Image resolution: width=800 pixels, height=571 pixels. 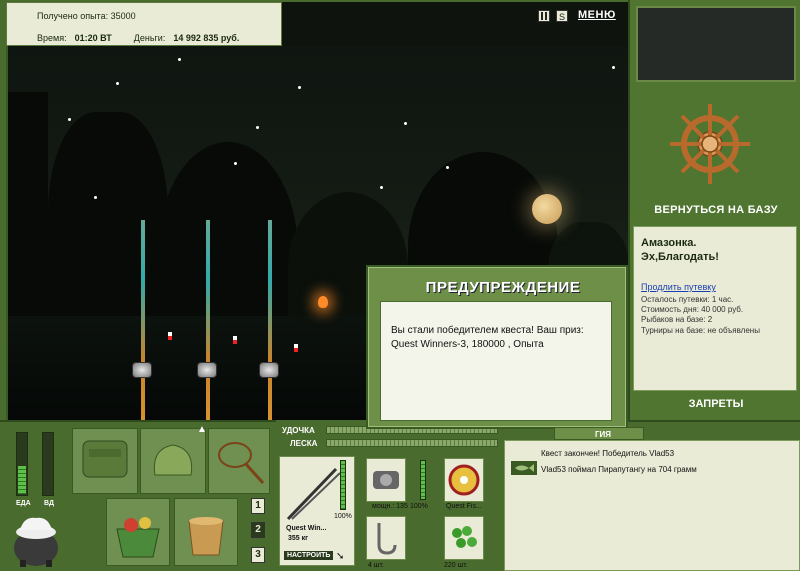 What do you see at coordinates (206, 536) in the screenshot?
I see `bucket-icon` at bounding box center [206, 536].